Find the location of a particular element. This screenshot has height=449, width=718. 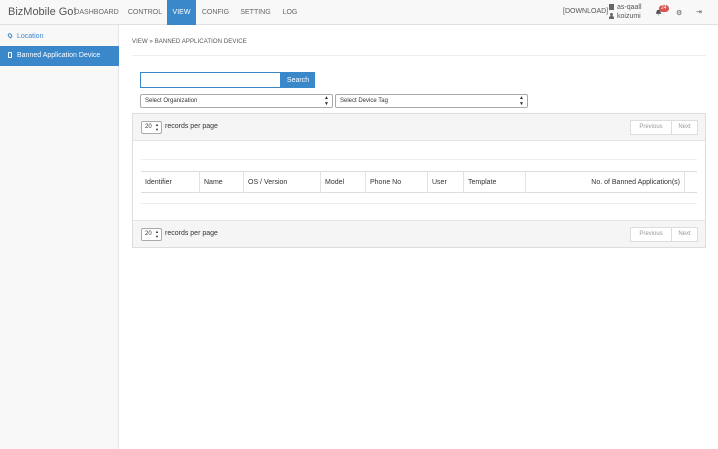

column-header-template: Template is located at coordinates (495, 182).